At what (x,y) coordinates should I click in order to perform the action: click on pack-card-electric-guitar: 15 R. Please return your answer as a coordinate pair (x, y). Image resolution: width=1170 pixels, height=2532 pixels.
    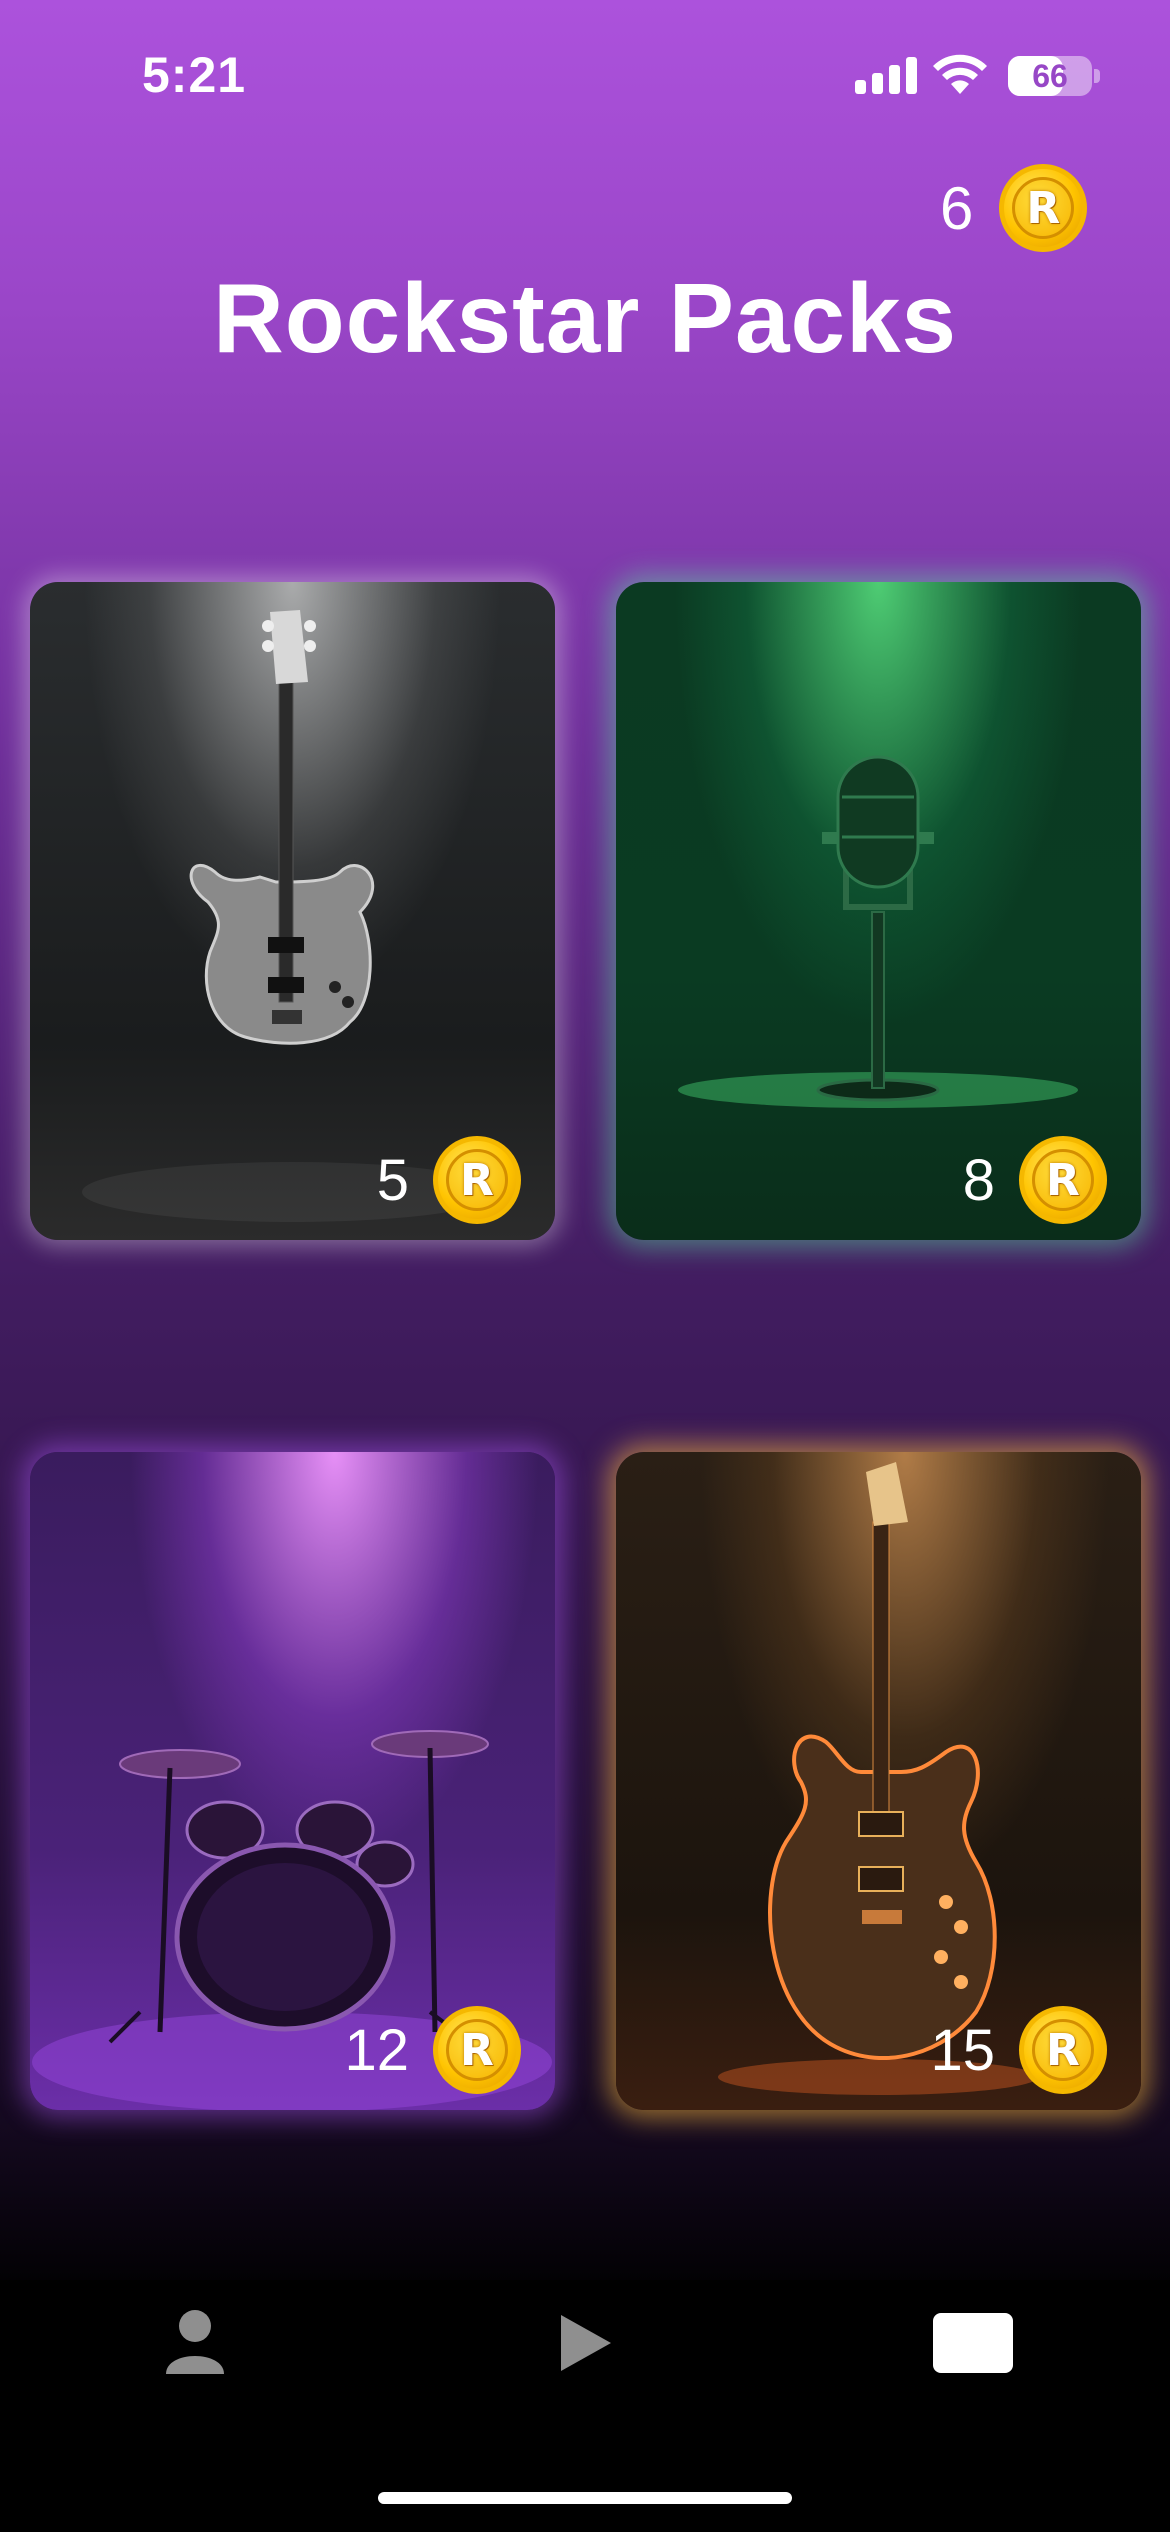
    Looking at the image, I should click on (878, 1781).